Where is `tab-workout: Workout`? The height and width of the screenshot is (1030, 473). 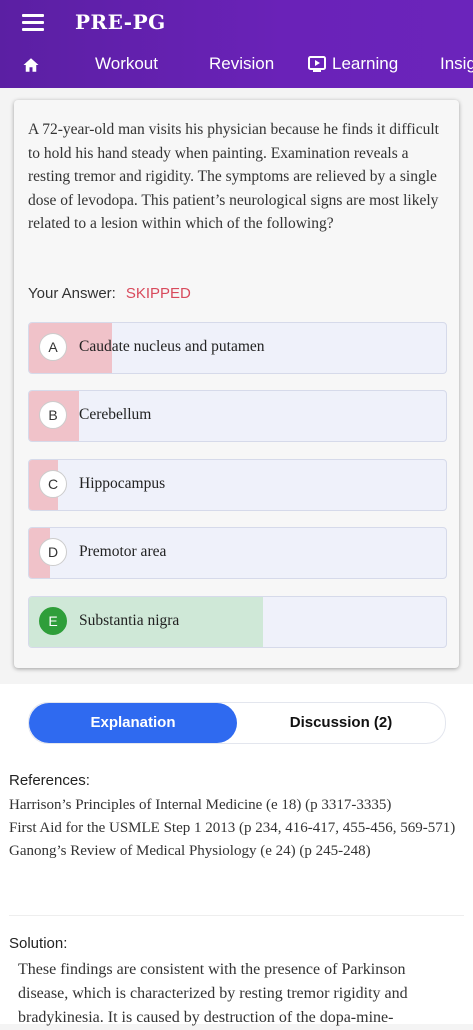
tab-workout: Workout is located at coordinates (126, 64).